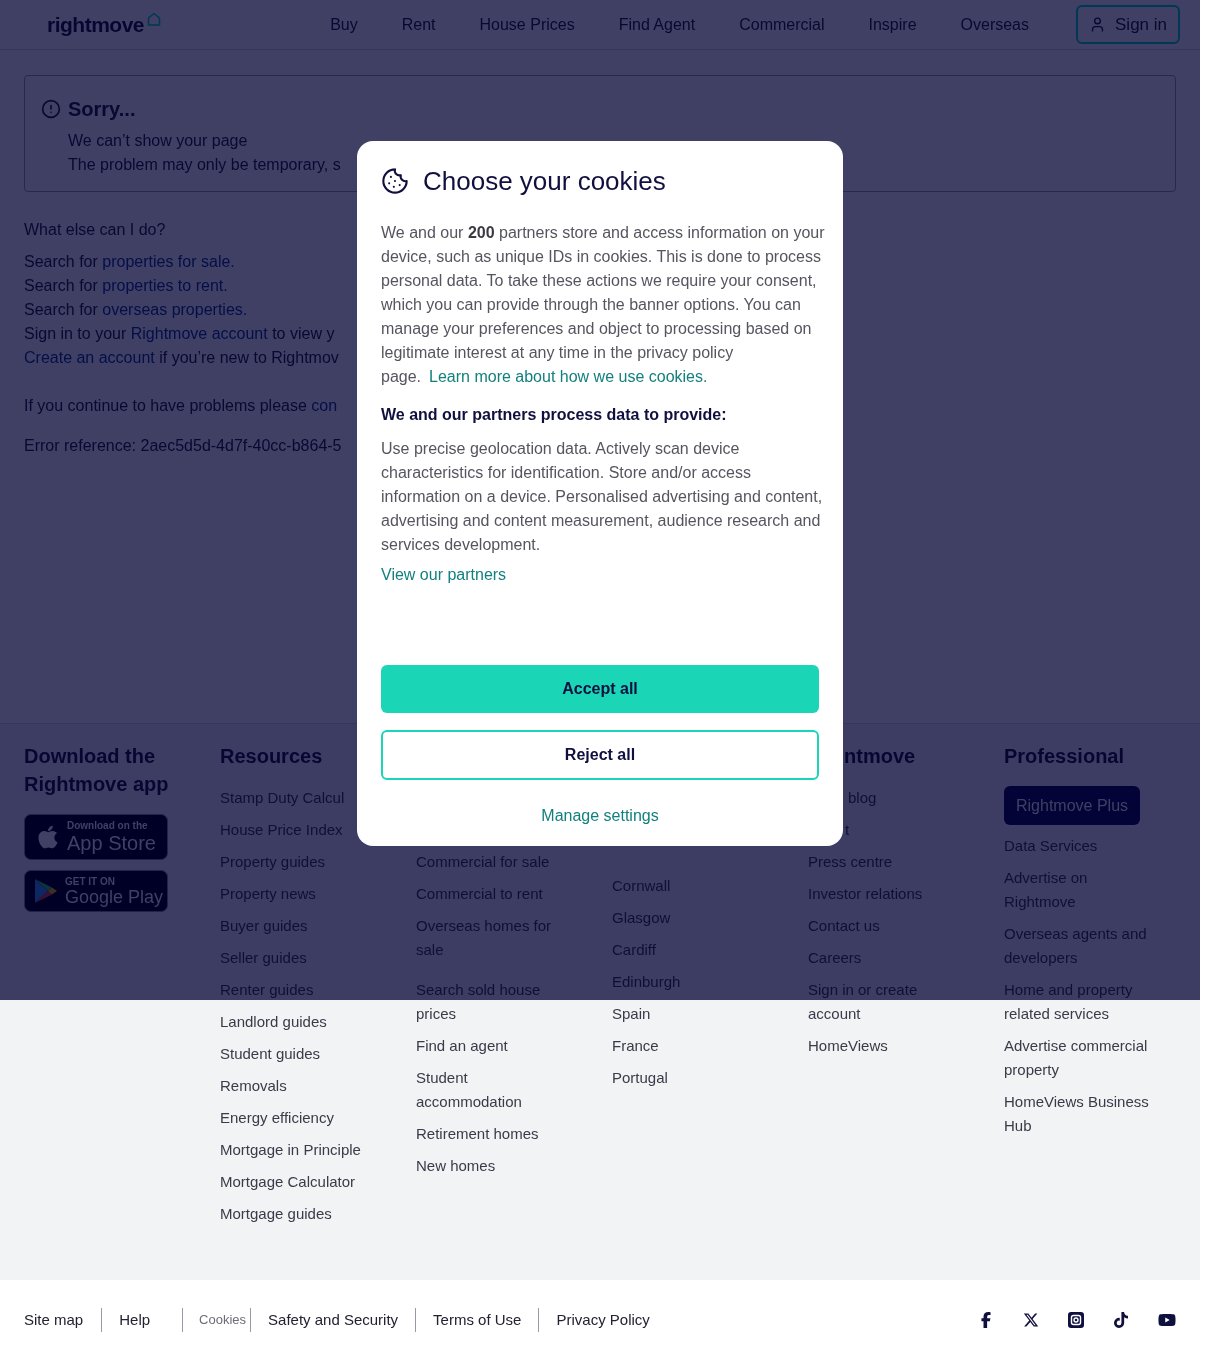  I want to click on footer-link: HomeViews, so click(848, 1046).